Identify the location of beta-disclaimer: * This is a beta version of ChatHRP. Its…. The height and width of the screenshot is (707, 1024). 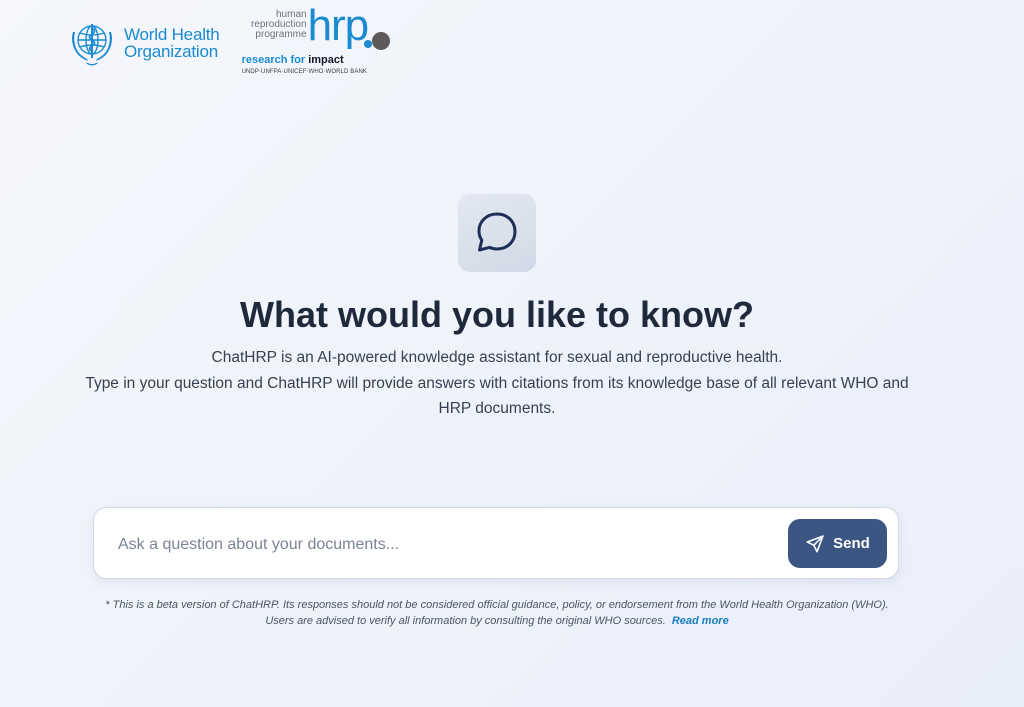
(497, 613).